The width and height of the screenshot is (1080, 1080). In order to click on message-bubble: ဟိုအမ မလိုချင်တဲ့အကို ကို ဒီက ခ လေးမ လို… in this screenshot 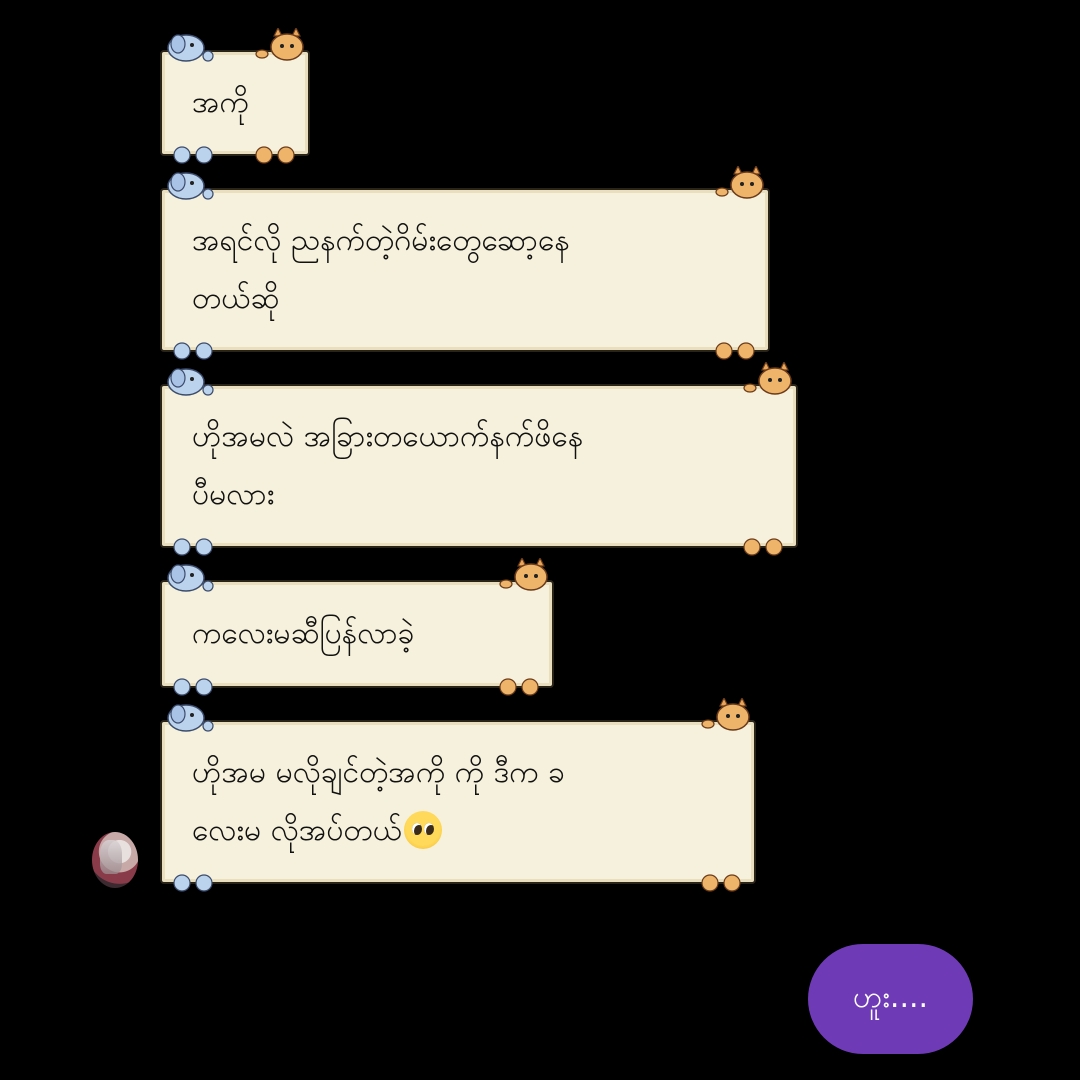, I will do `click(458, 795)`.